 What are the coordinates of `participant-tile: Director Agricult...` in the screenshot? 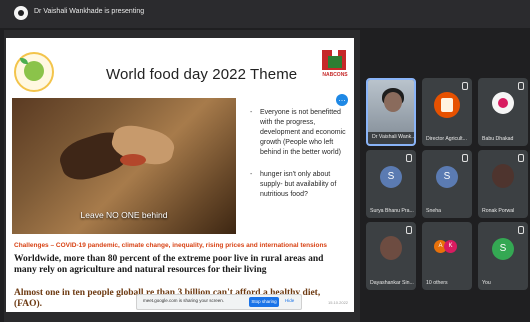 It's located at (447, 112).